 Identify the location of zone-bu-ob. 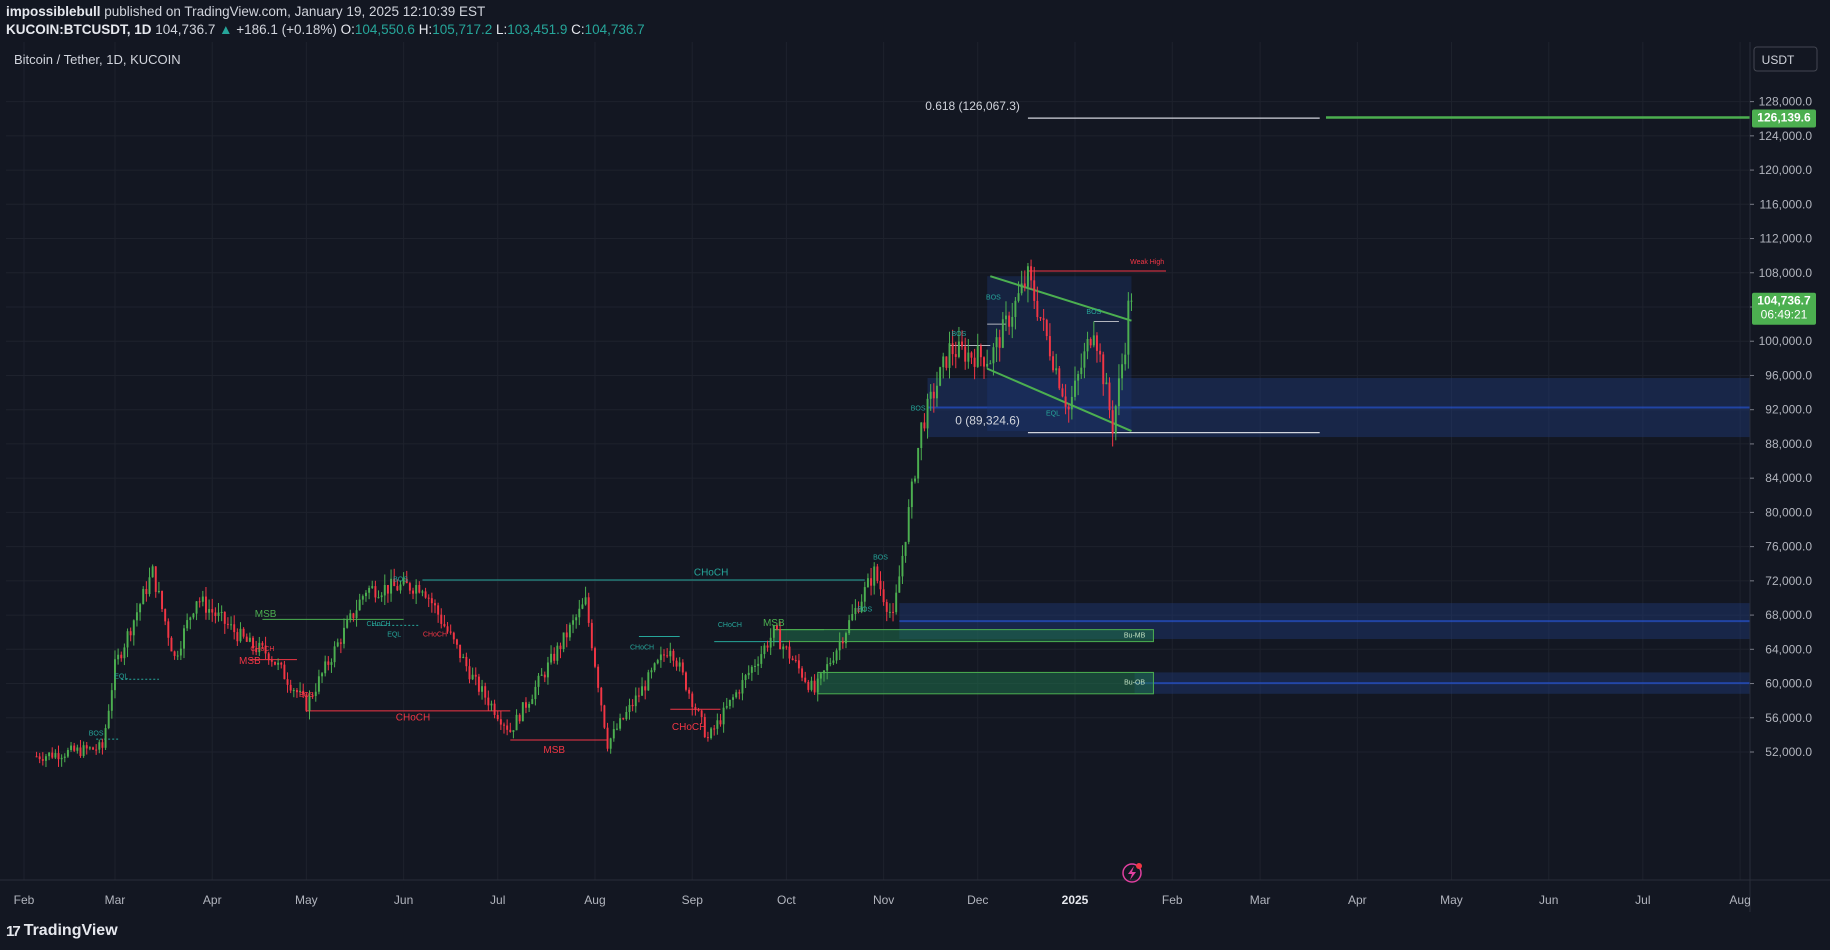
(985, 683).